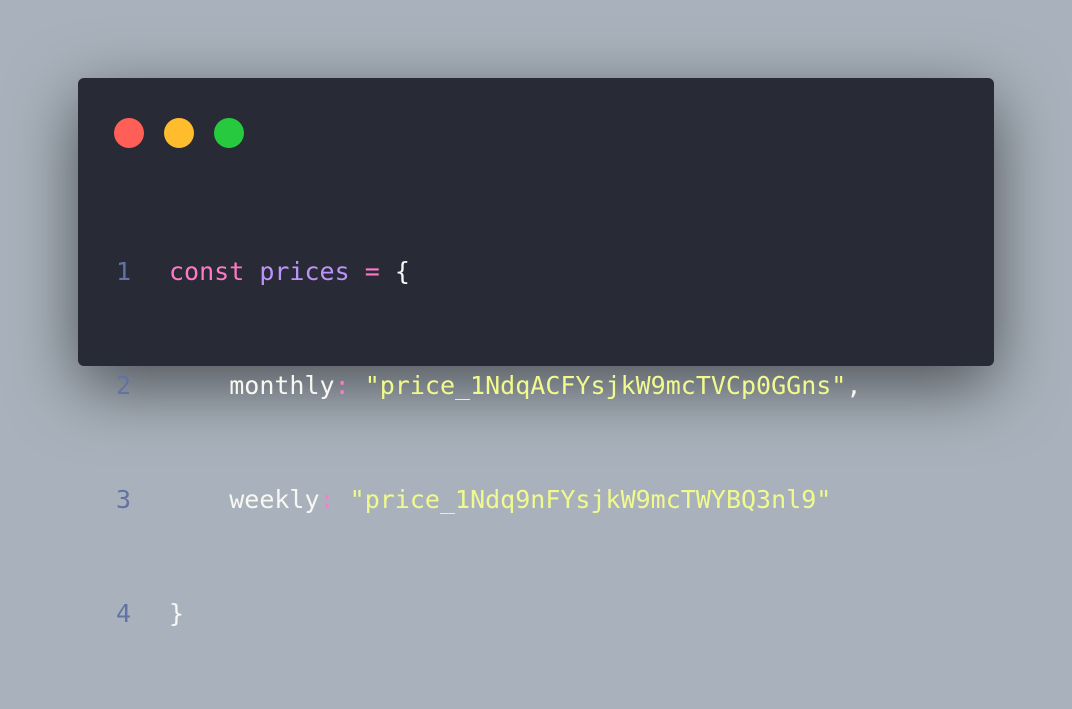 Image resolution: width=1072 pixels, height=709 pixels. What do you see at coordinates (124, 385) in the screenshot?
I see `line-number: 2` at bounding box center [124, 385].